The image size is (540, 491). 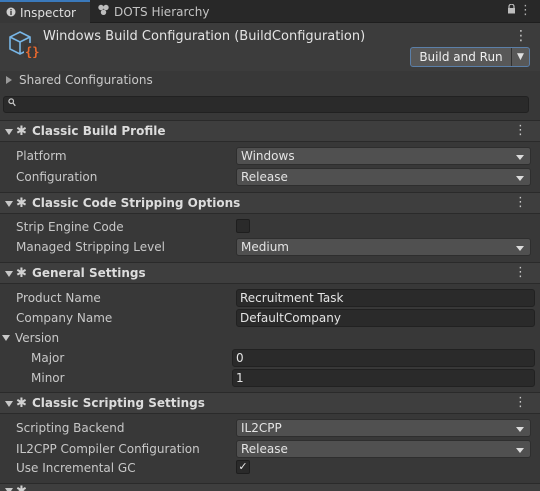 I want to click on tab-bar: Inspector DOTS Hierarchy ⋮, so click(x=270, y=11).